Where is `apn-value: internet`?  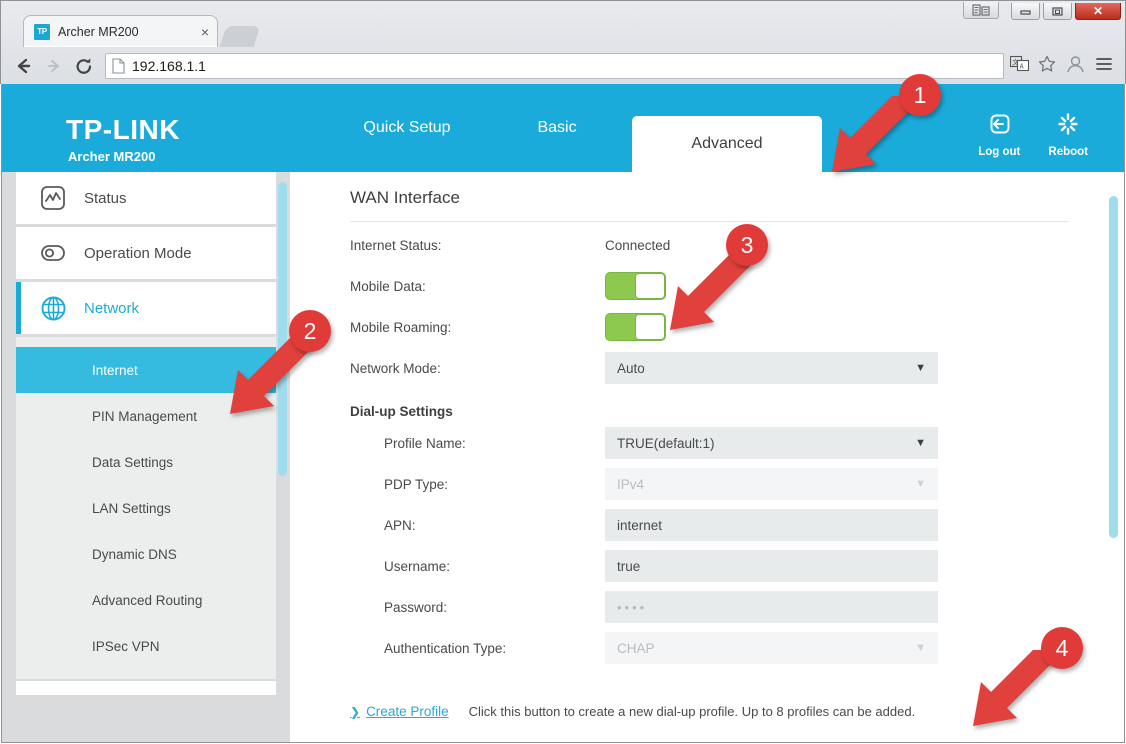 apn-value: internet is located at coordinates (640, 525).